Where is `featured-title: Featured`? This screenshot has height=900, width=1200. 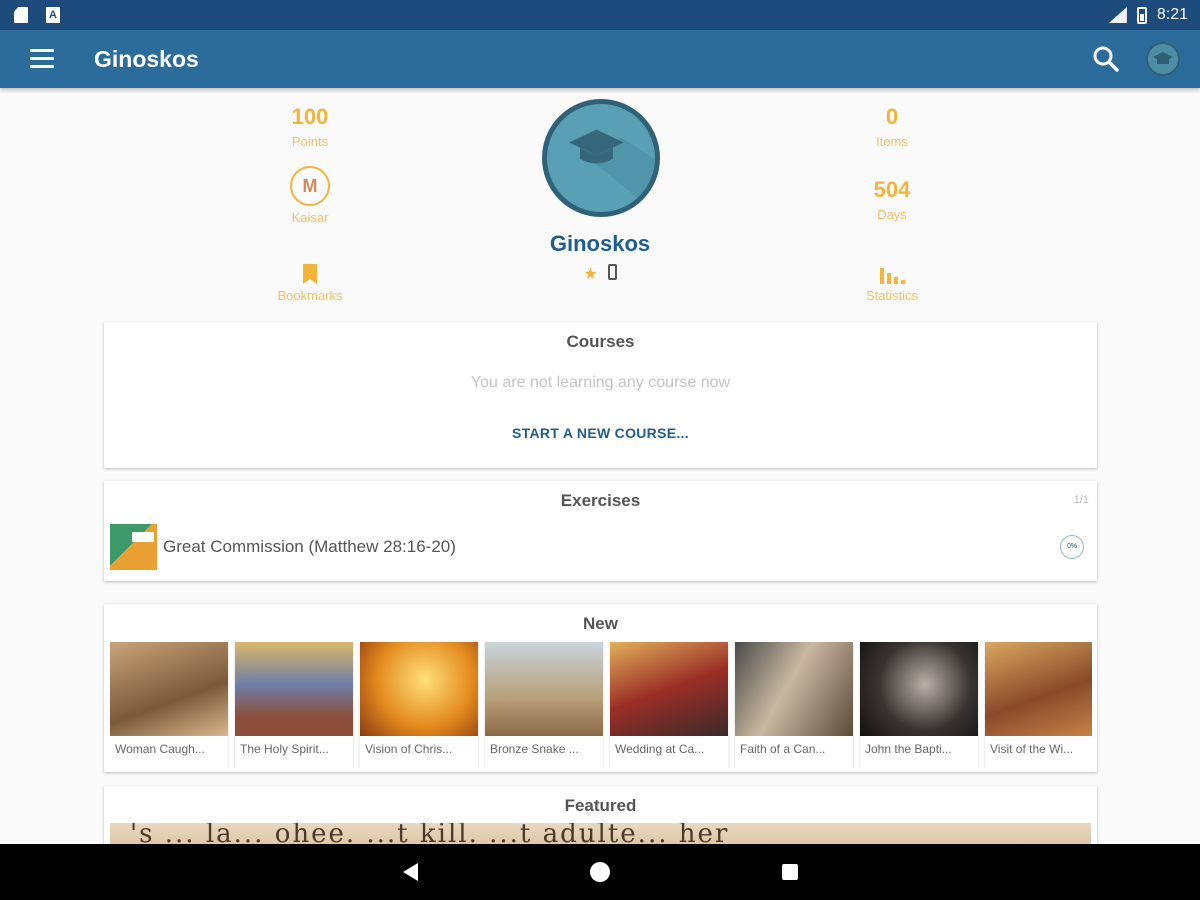
featured-title: Featured is located at coordinates (600, 805).